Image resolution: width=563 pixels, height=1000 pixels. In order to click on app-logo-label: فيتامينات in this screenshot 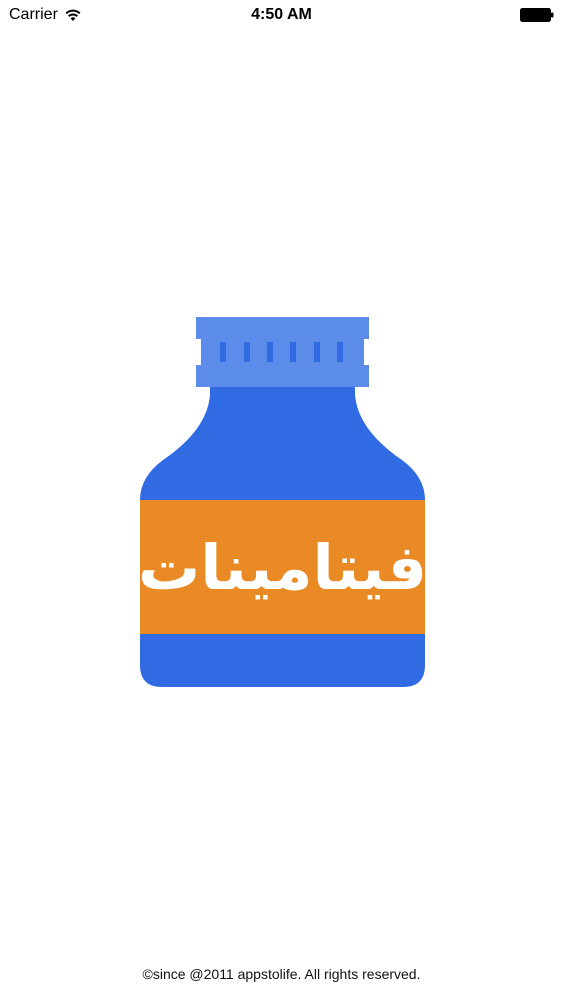, I will do `click(282, 567)`.